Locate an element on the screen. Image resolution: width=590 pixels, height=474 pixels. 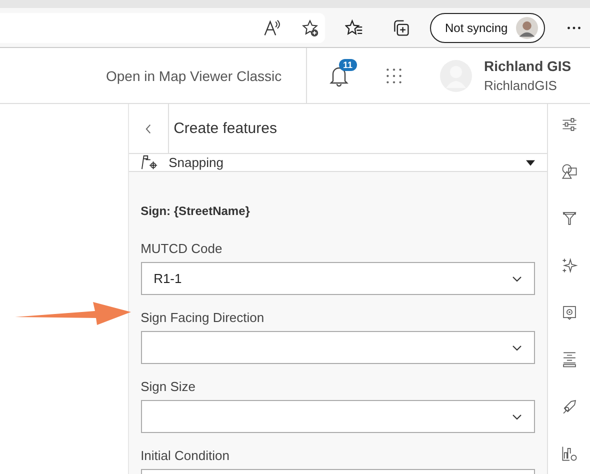
form-title: Sign: {StreetName} is located at coordinates (195, 211).